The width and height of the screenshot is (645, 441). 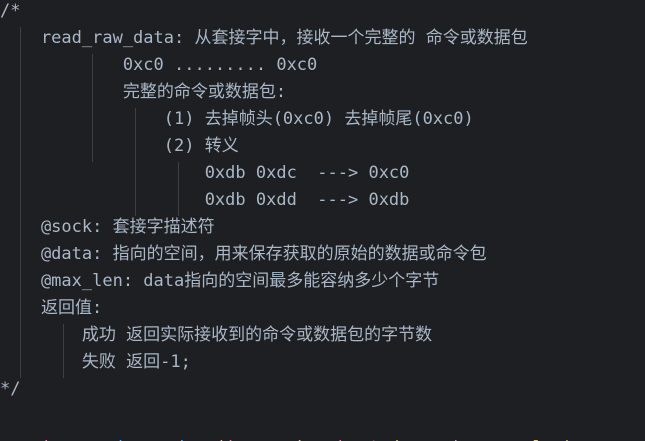 I want to click on comment-line: 0xdb 0xdd ---> 0xdb, so click(x=205, y=200).